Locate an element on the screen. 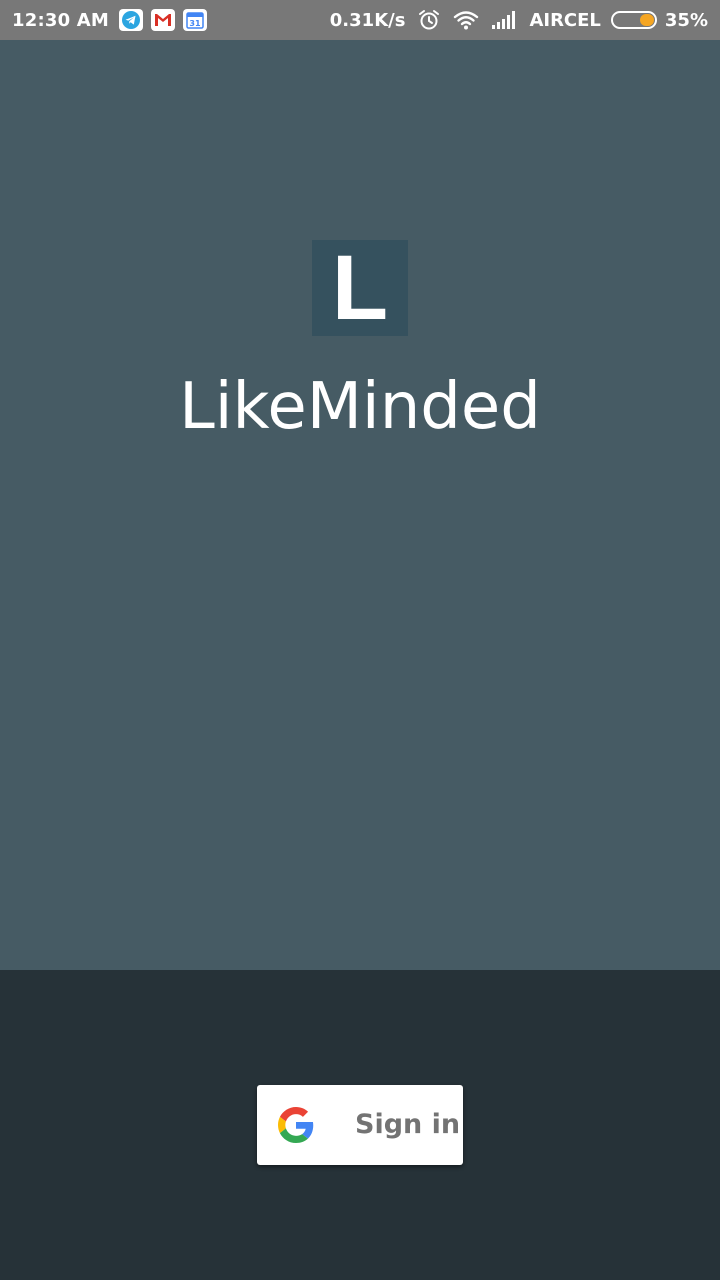 Image resolution: width=720 pixels, height=1280 pixels. status-bar: 12:30 AM 31 0.31K/s AIRCEL 35% is located at coordinates (360, 20).